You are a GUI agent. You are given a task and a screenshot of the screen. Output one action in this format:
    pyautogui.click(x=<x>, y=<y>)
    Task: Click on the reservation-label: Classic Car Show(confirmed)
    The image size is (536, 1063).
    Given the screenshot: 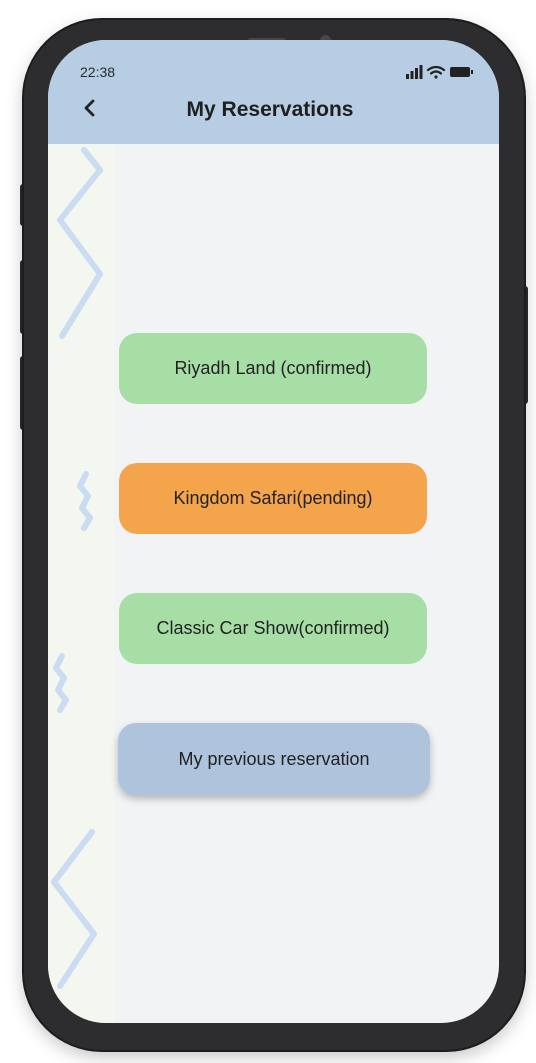 What is the action you would take?
    pyautogui.click(x=273, y=628)
    